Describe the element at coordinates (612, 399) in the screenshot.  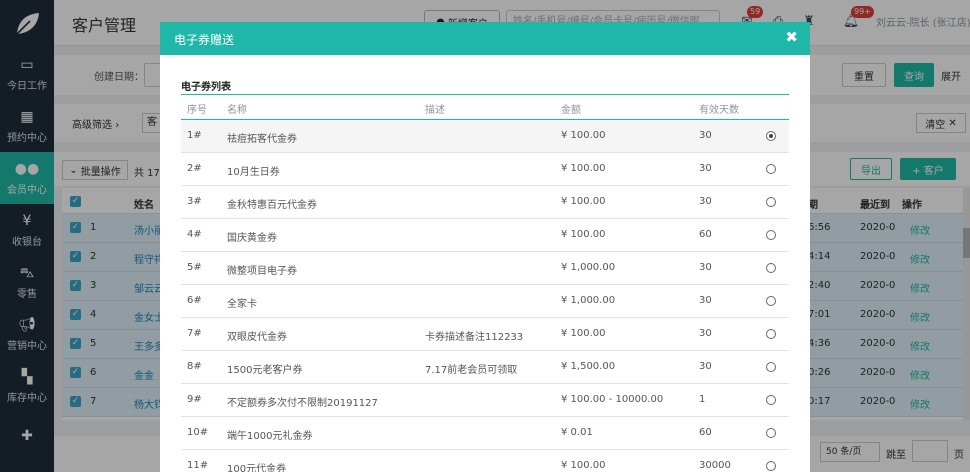
I see `coupon-amount: ¥ 100.00 - 10000.00` at that location.